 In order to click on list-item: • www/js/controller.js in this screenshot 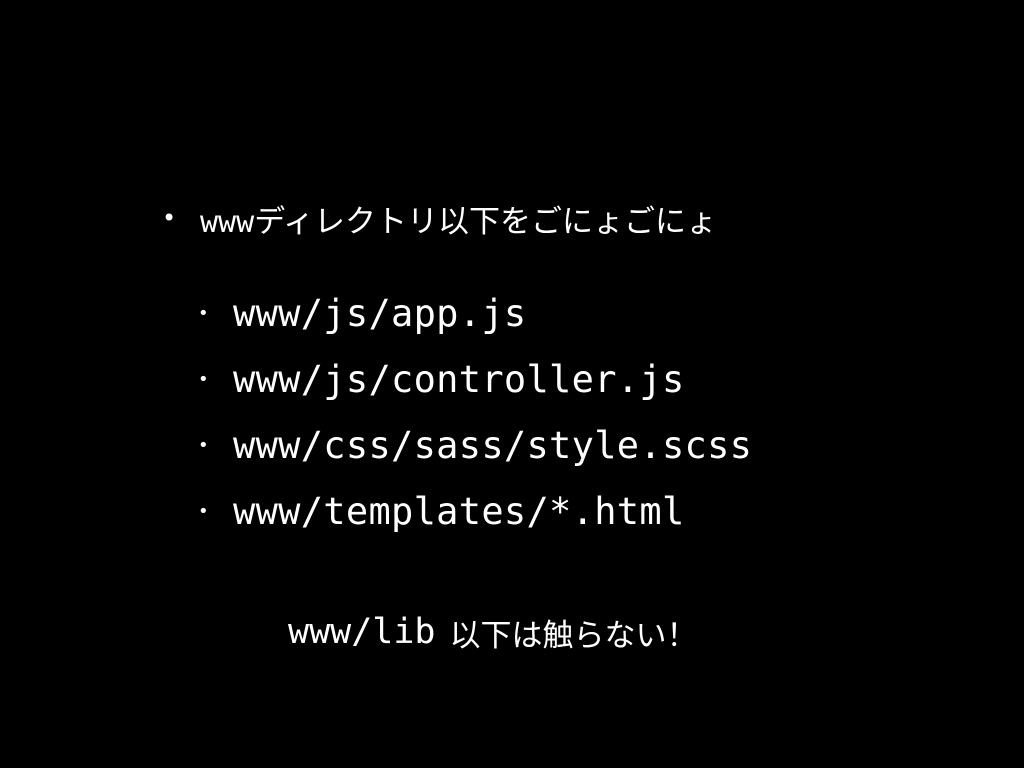, I will do `click(475, 379)`.